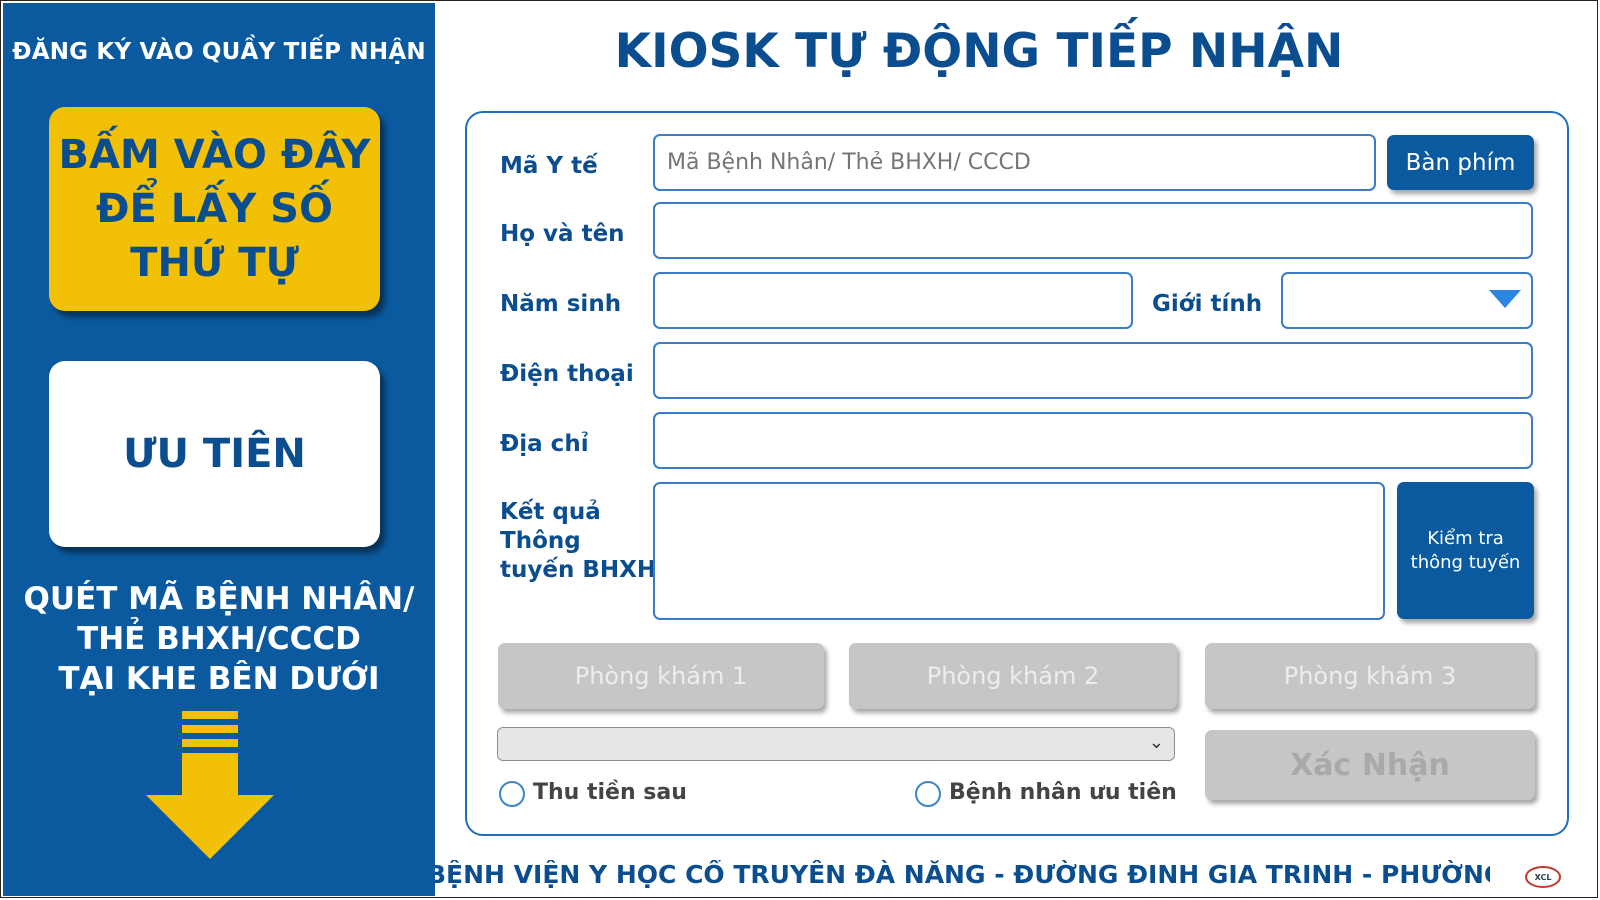  Describe the element at coordinates (219, 52) in the screenshot. I see `left-panel-title: ĐĂNG KÝ VÀO QUẦY TIẾP NHẬN` at that location.